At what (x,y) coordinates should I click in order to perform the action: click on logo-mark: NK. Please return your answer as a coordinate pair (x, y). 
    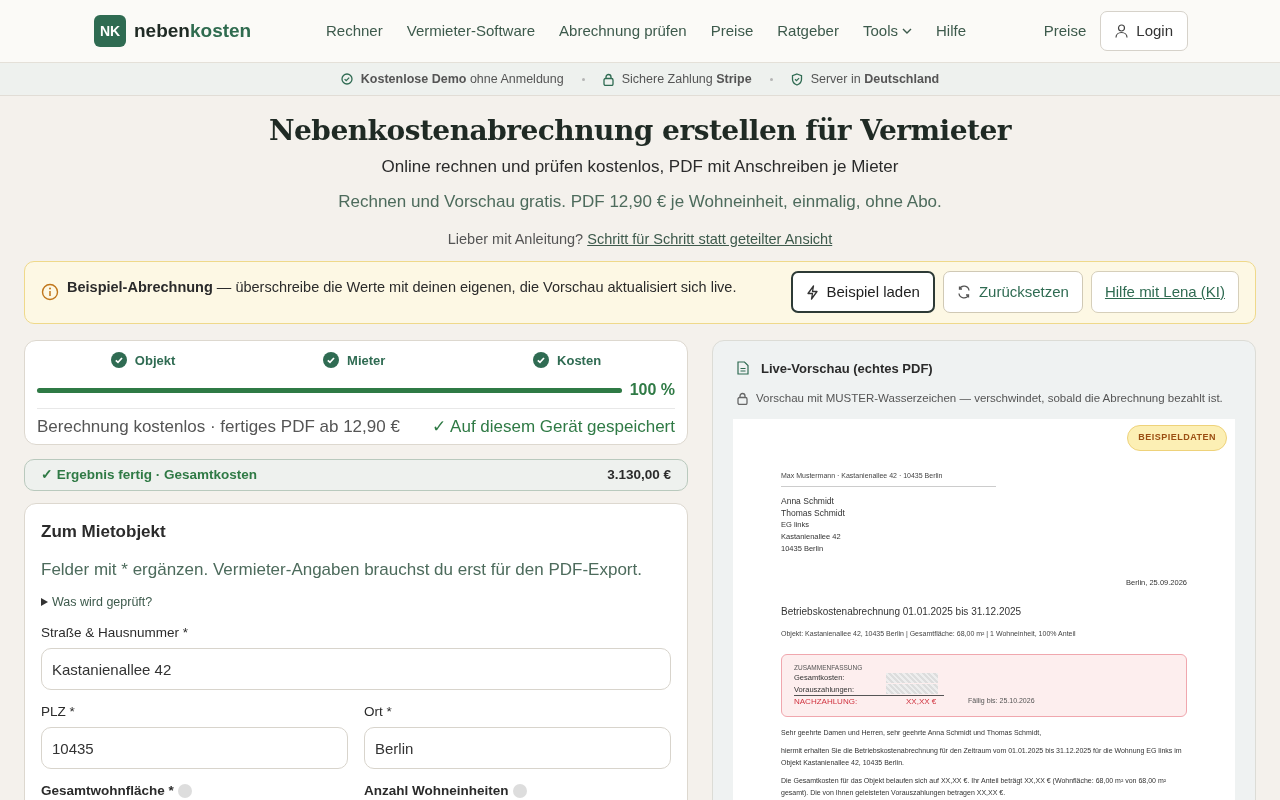
    Looking at the image, I should click on (110, 31).